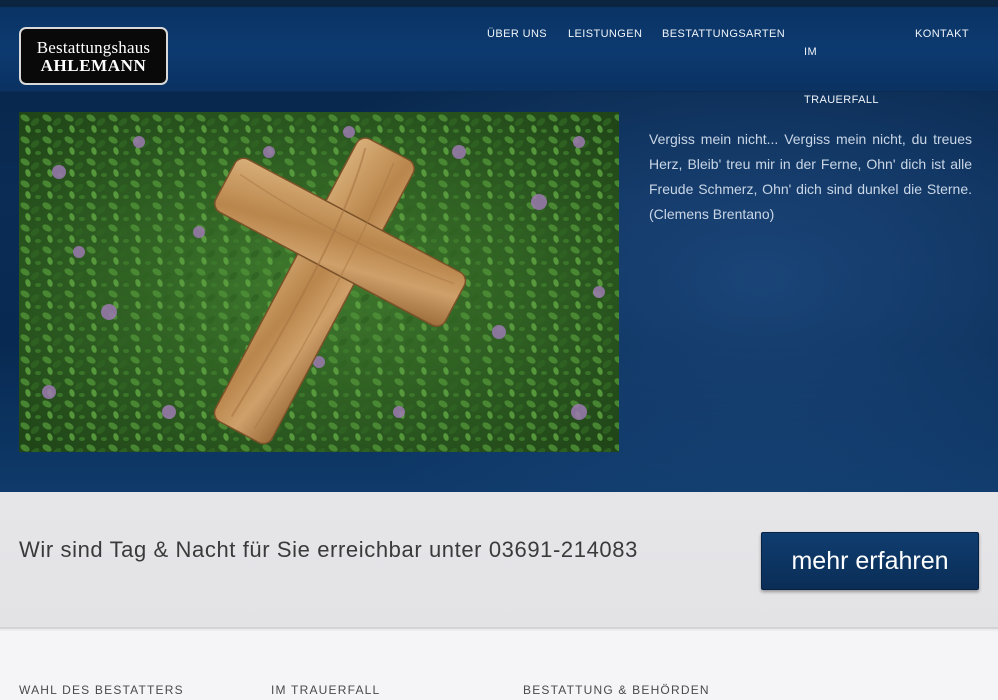 This screenshot has width=998, height=700. I want to click on nav-leistungen: LEISTUNGEN, so click(605, 34).